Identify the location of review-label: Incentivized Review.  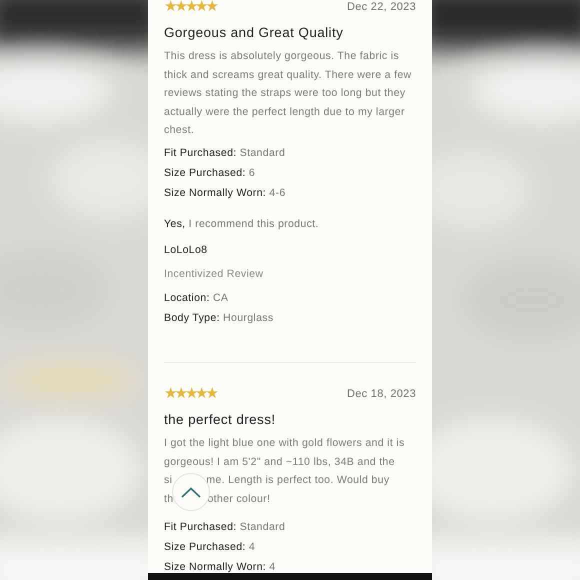
(214, 274).